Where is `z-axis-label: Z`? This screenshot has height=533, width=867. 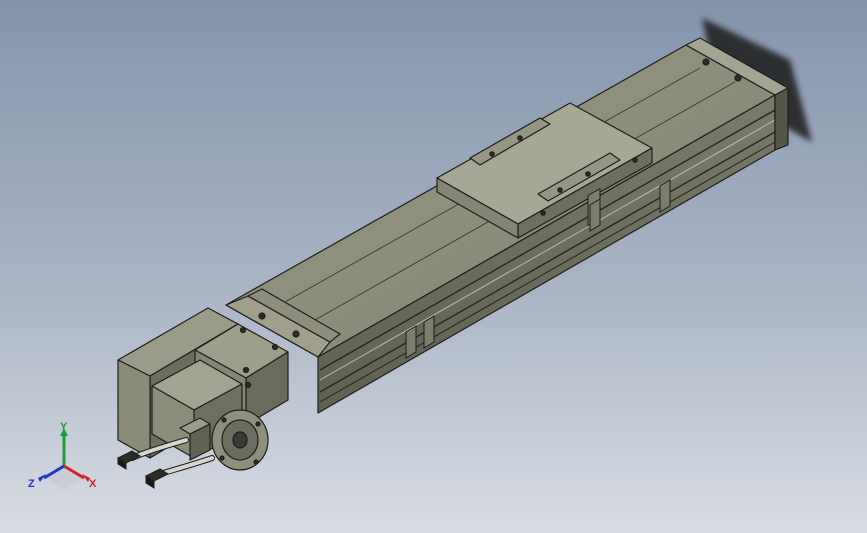
z-axis-label: Z is located at coordinates (31, 484).